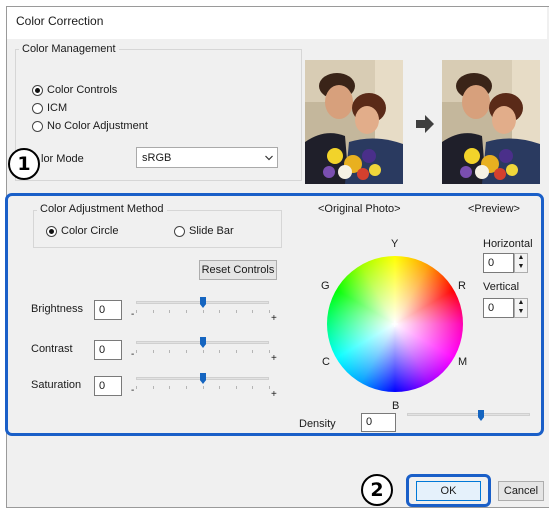 The image size is (549, 508). I want to click on preview-photo-image, so click(491, 122).